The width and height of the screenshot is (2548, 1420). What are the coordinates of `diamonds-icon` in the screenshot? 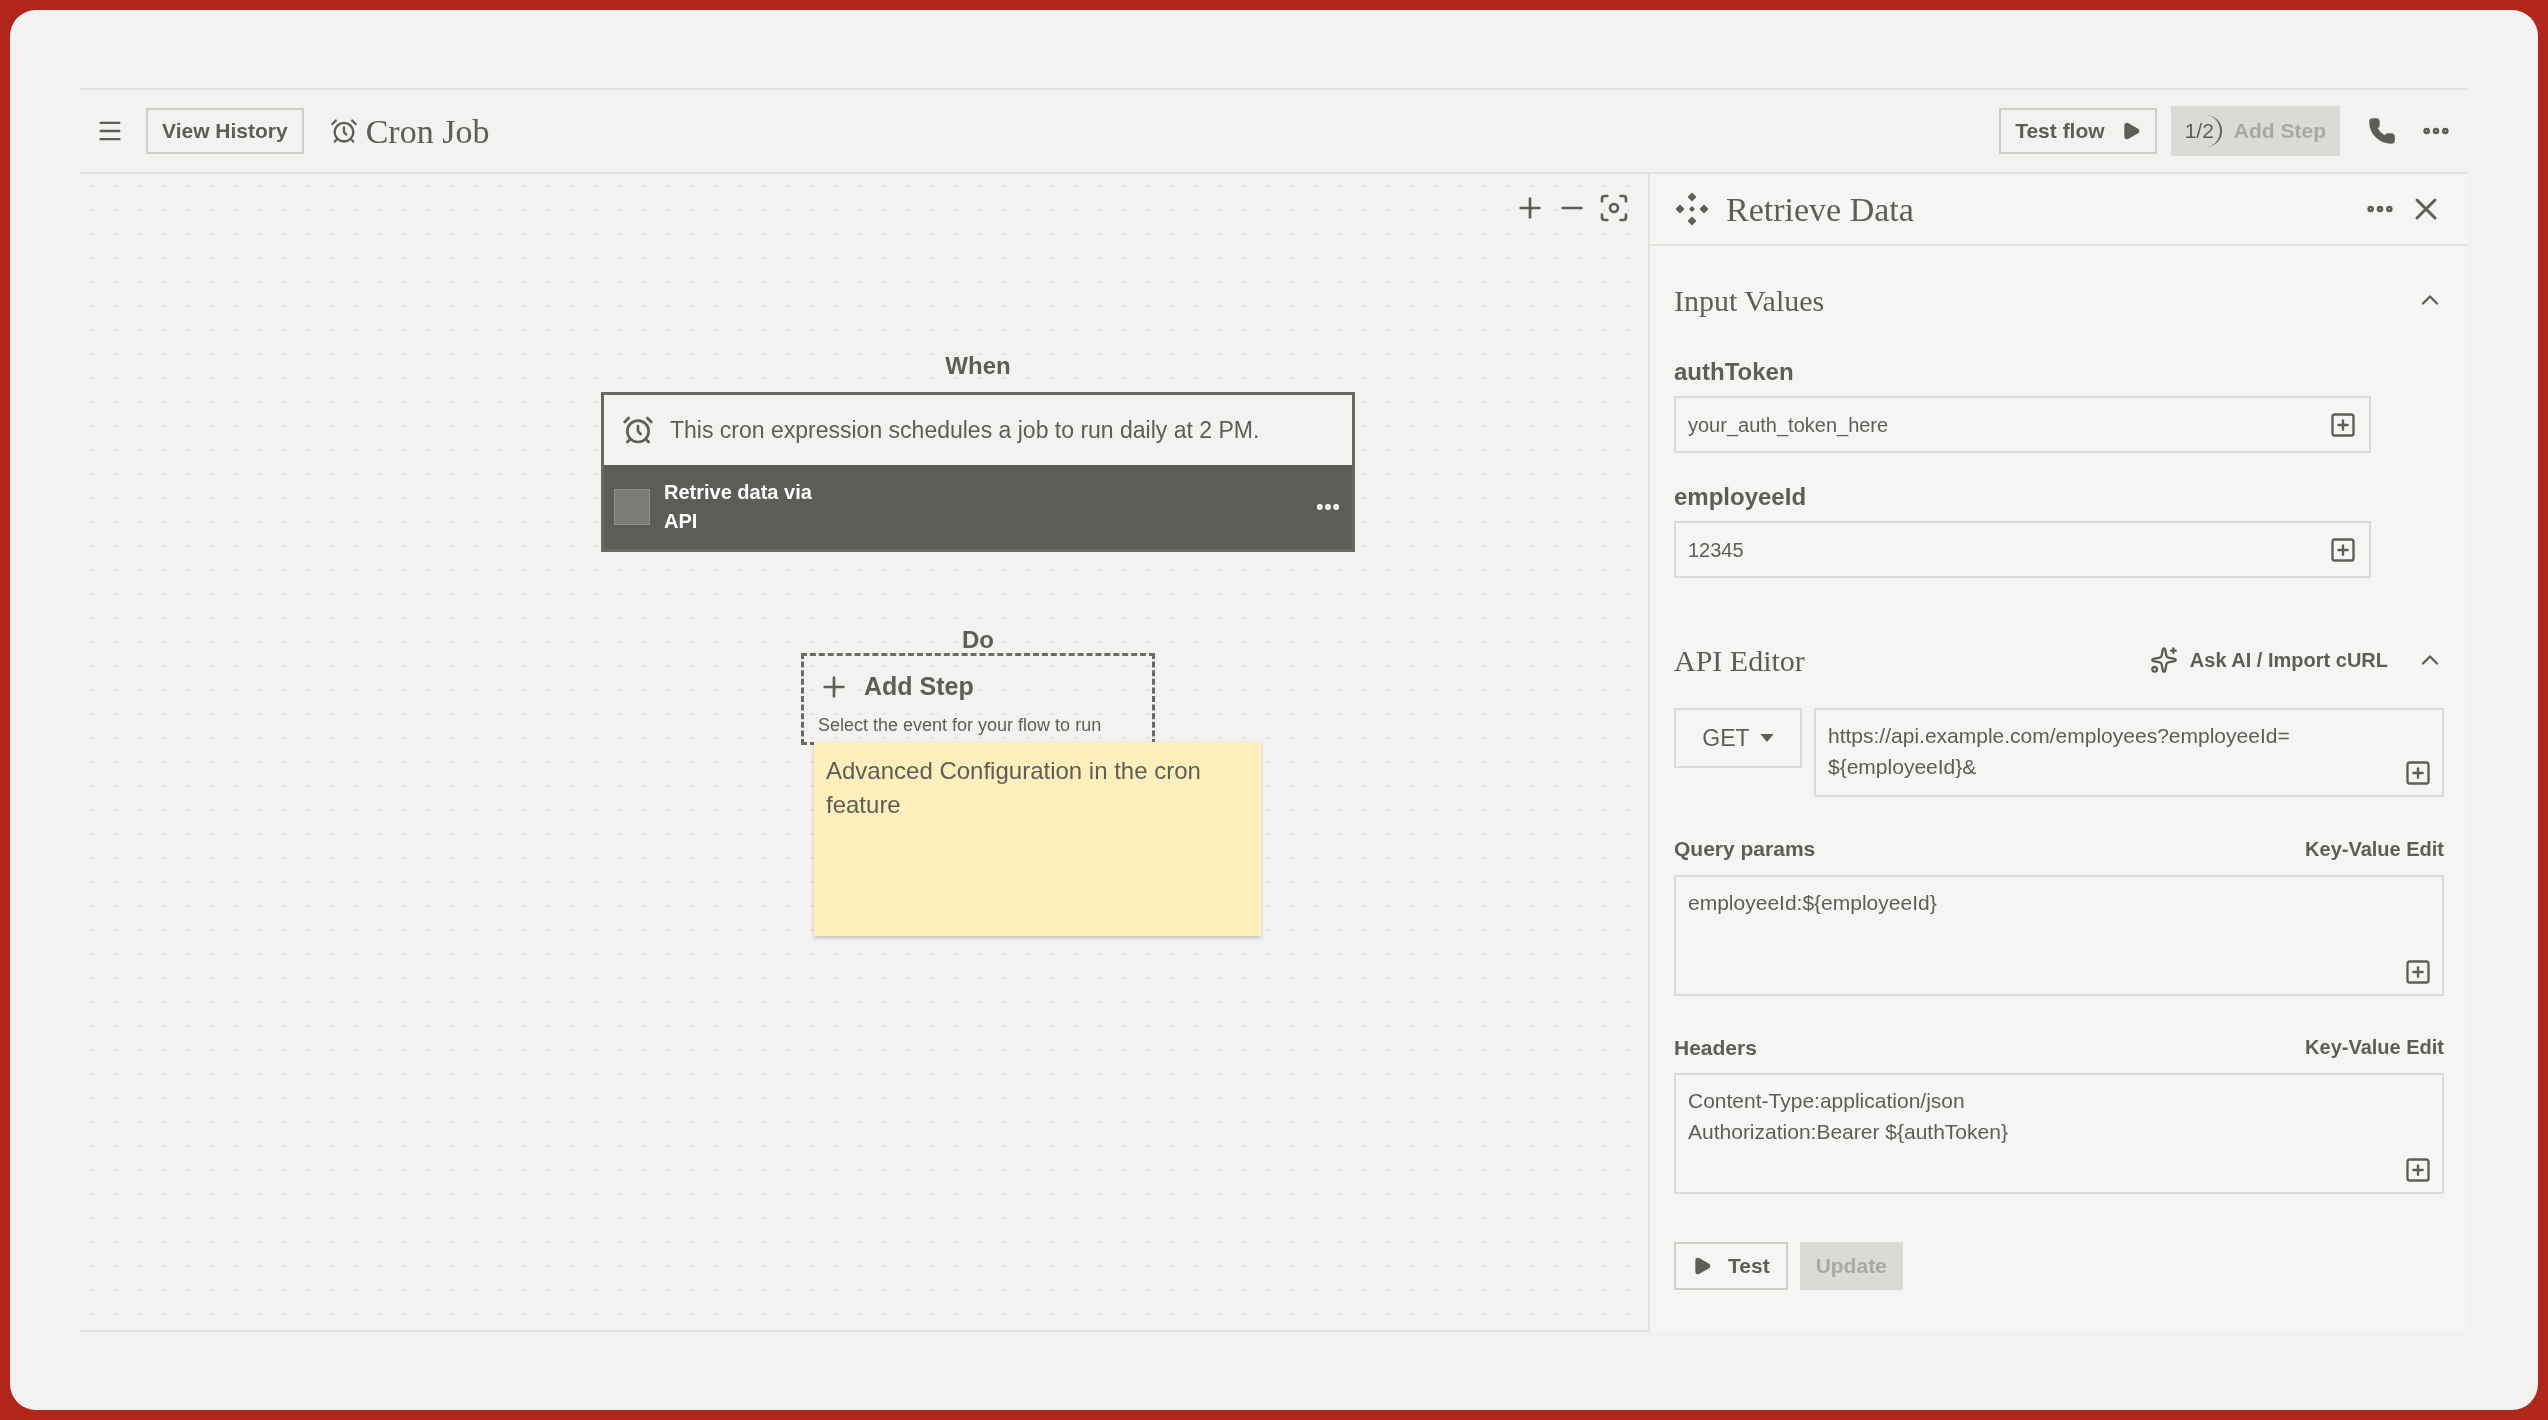 It's located at (1692, 209).